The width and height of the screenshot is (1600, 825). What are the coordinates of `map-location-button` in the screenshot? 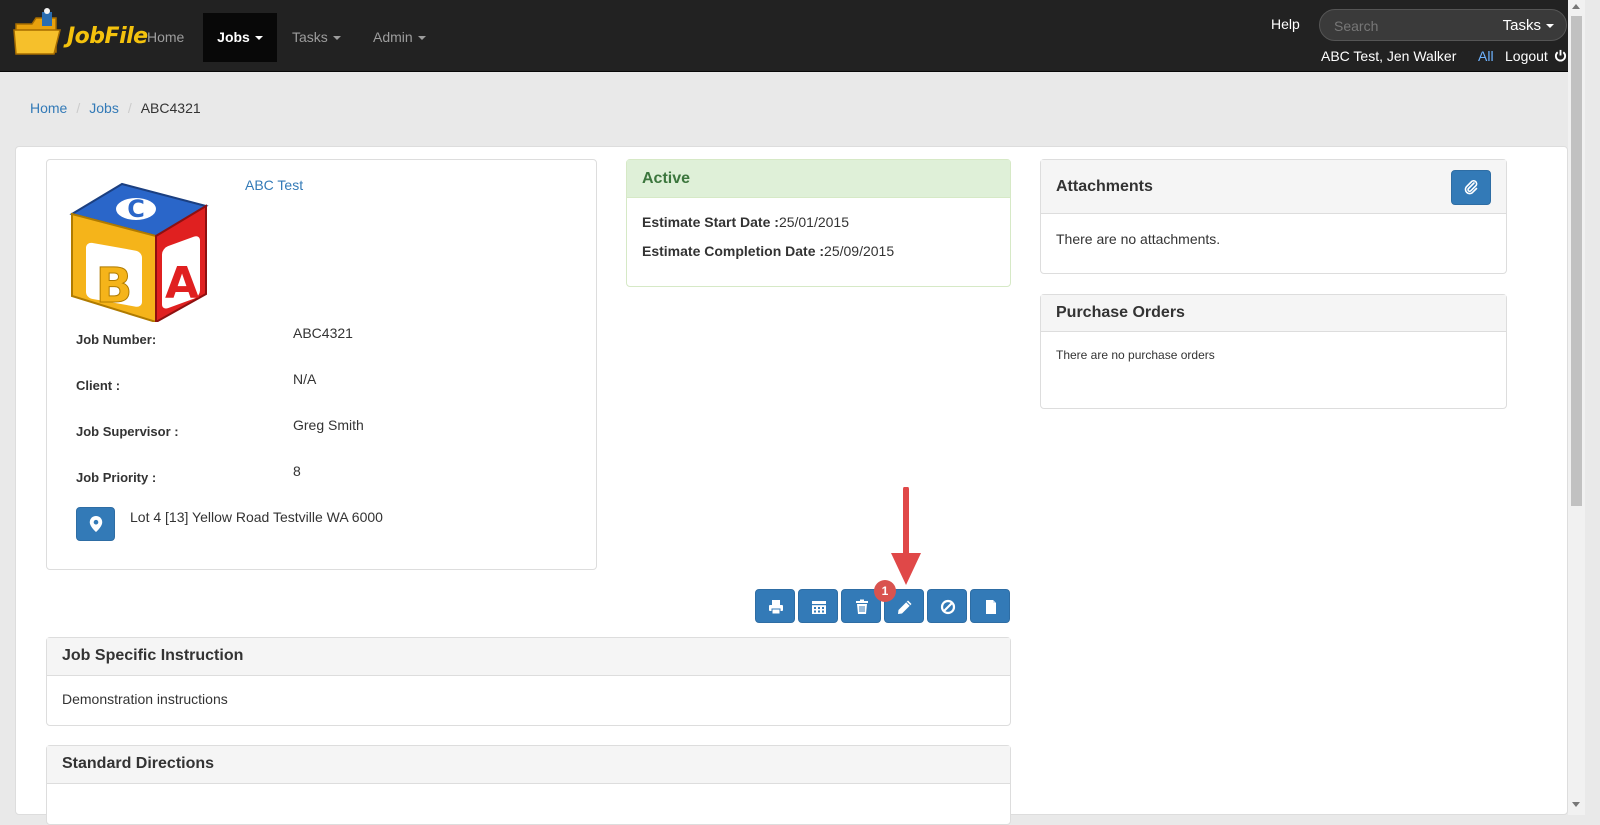 It's located at (95, 524).